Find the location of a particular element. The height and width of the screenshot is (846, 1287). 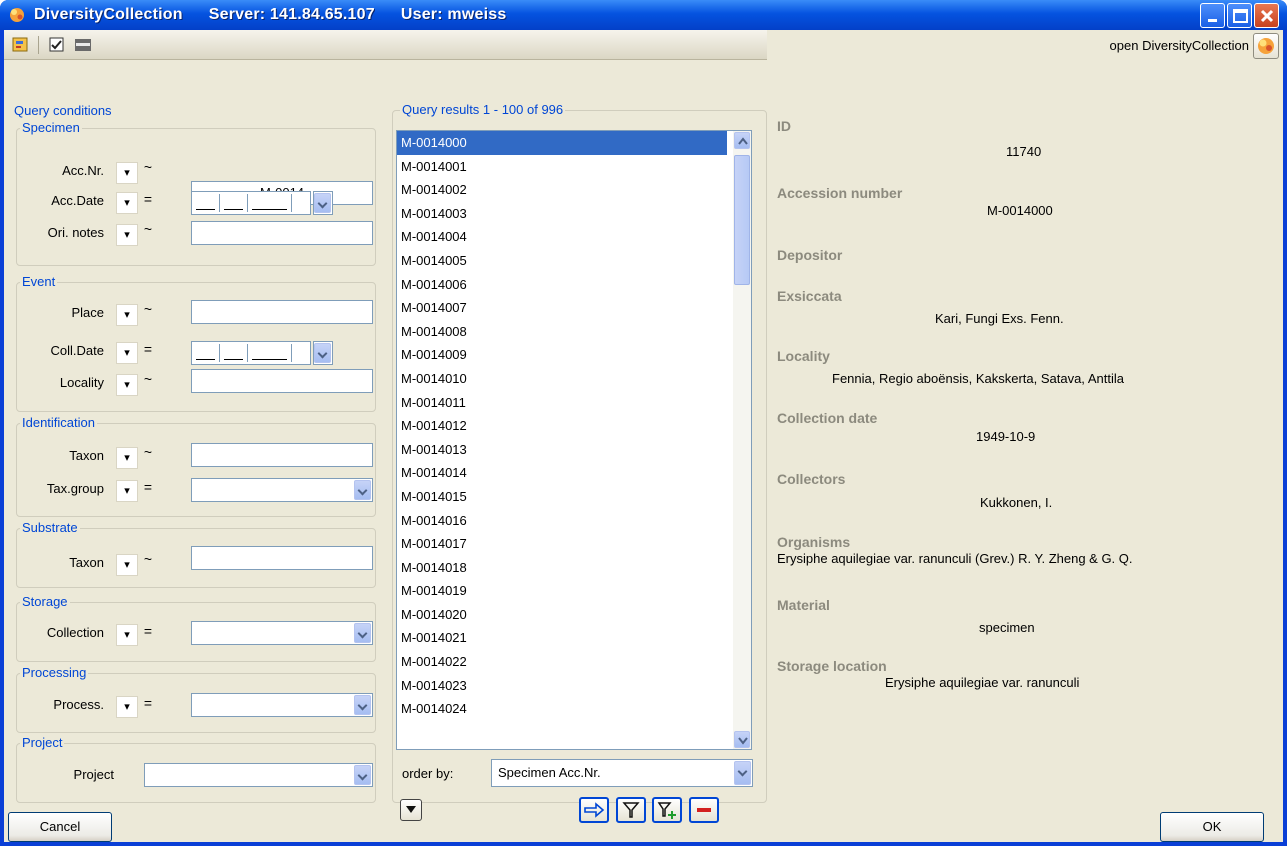

list-item: M-0014011 is located at coordinates (574, 403).